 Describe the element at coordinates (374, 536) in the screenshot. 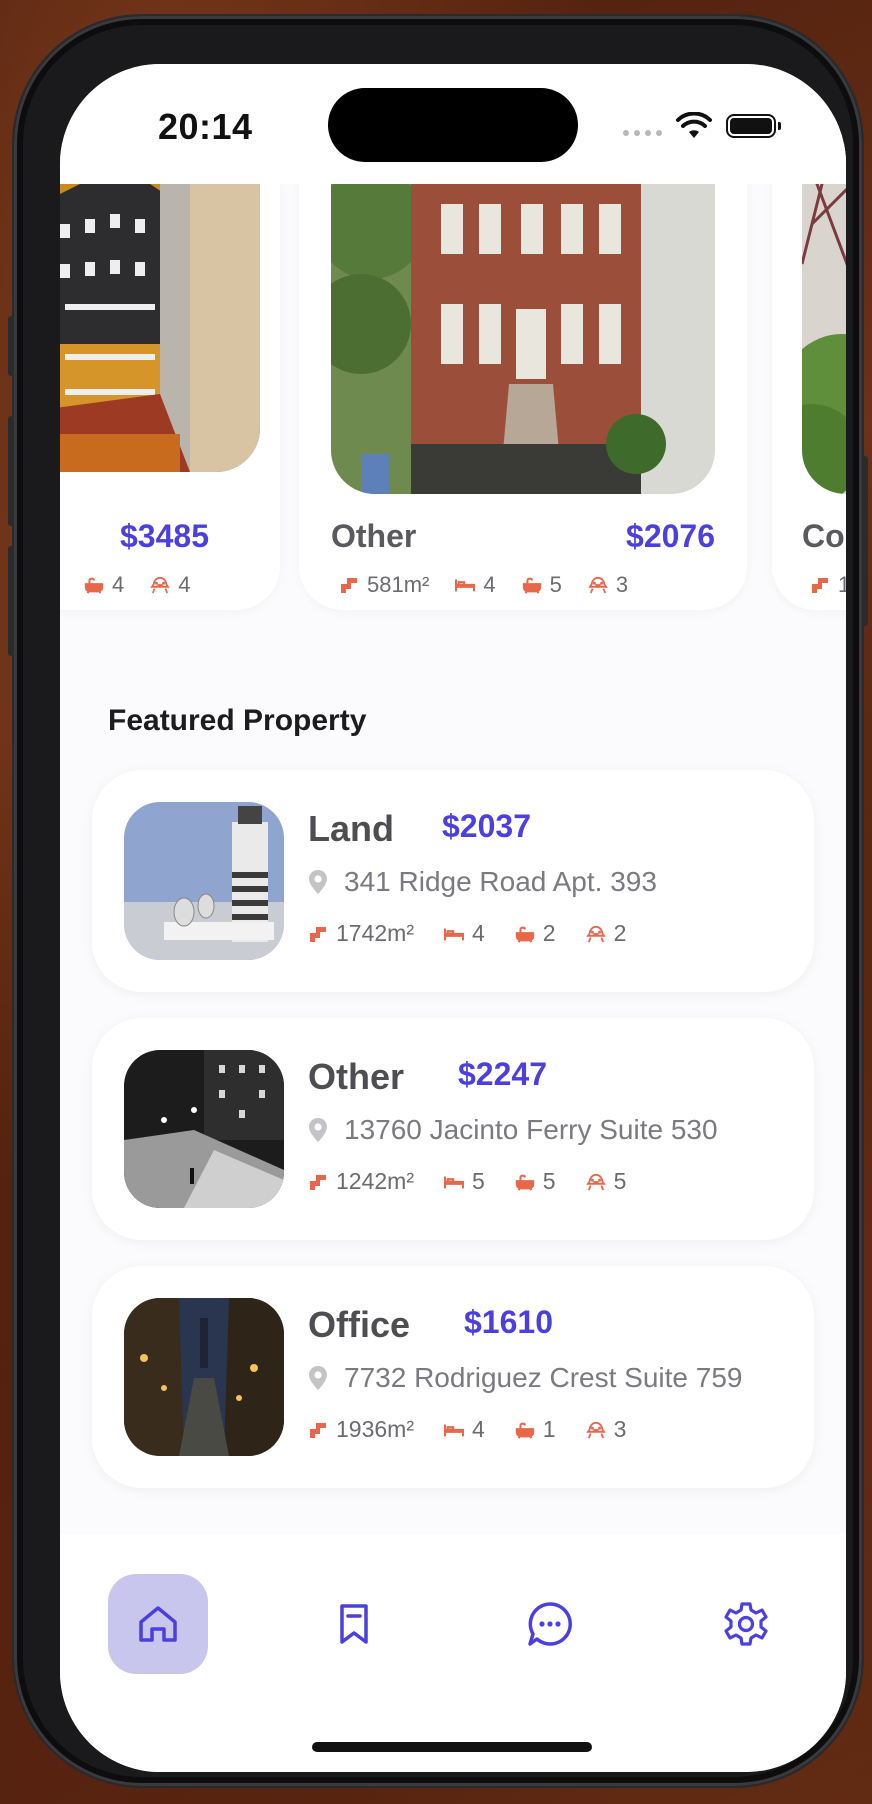

I see `property-category: Other` at that location.